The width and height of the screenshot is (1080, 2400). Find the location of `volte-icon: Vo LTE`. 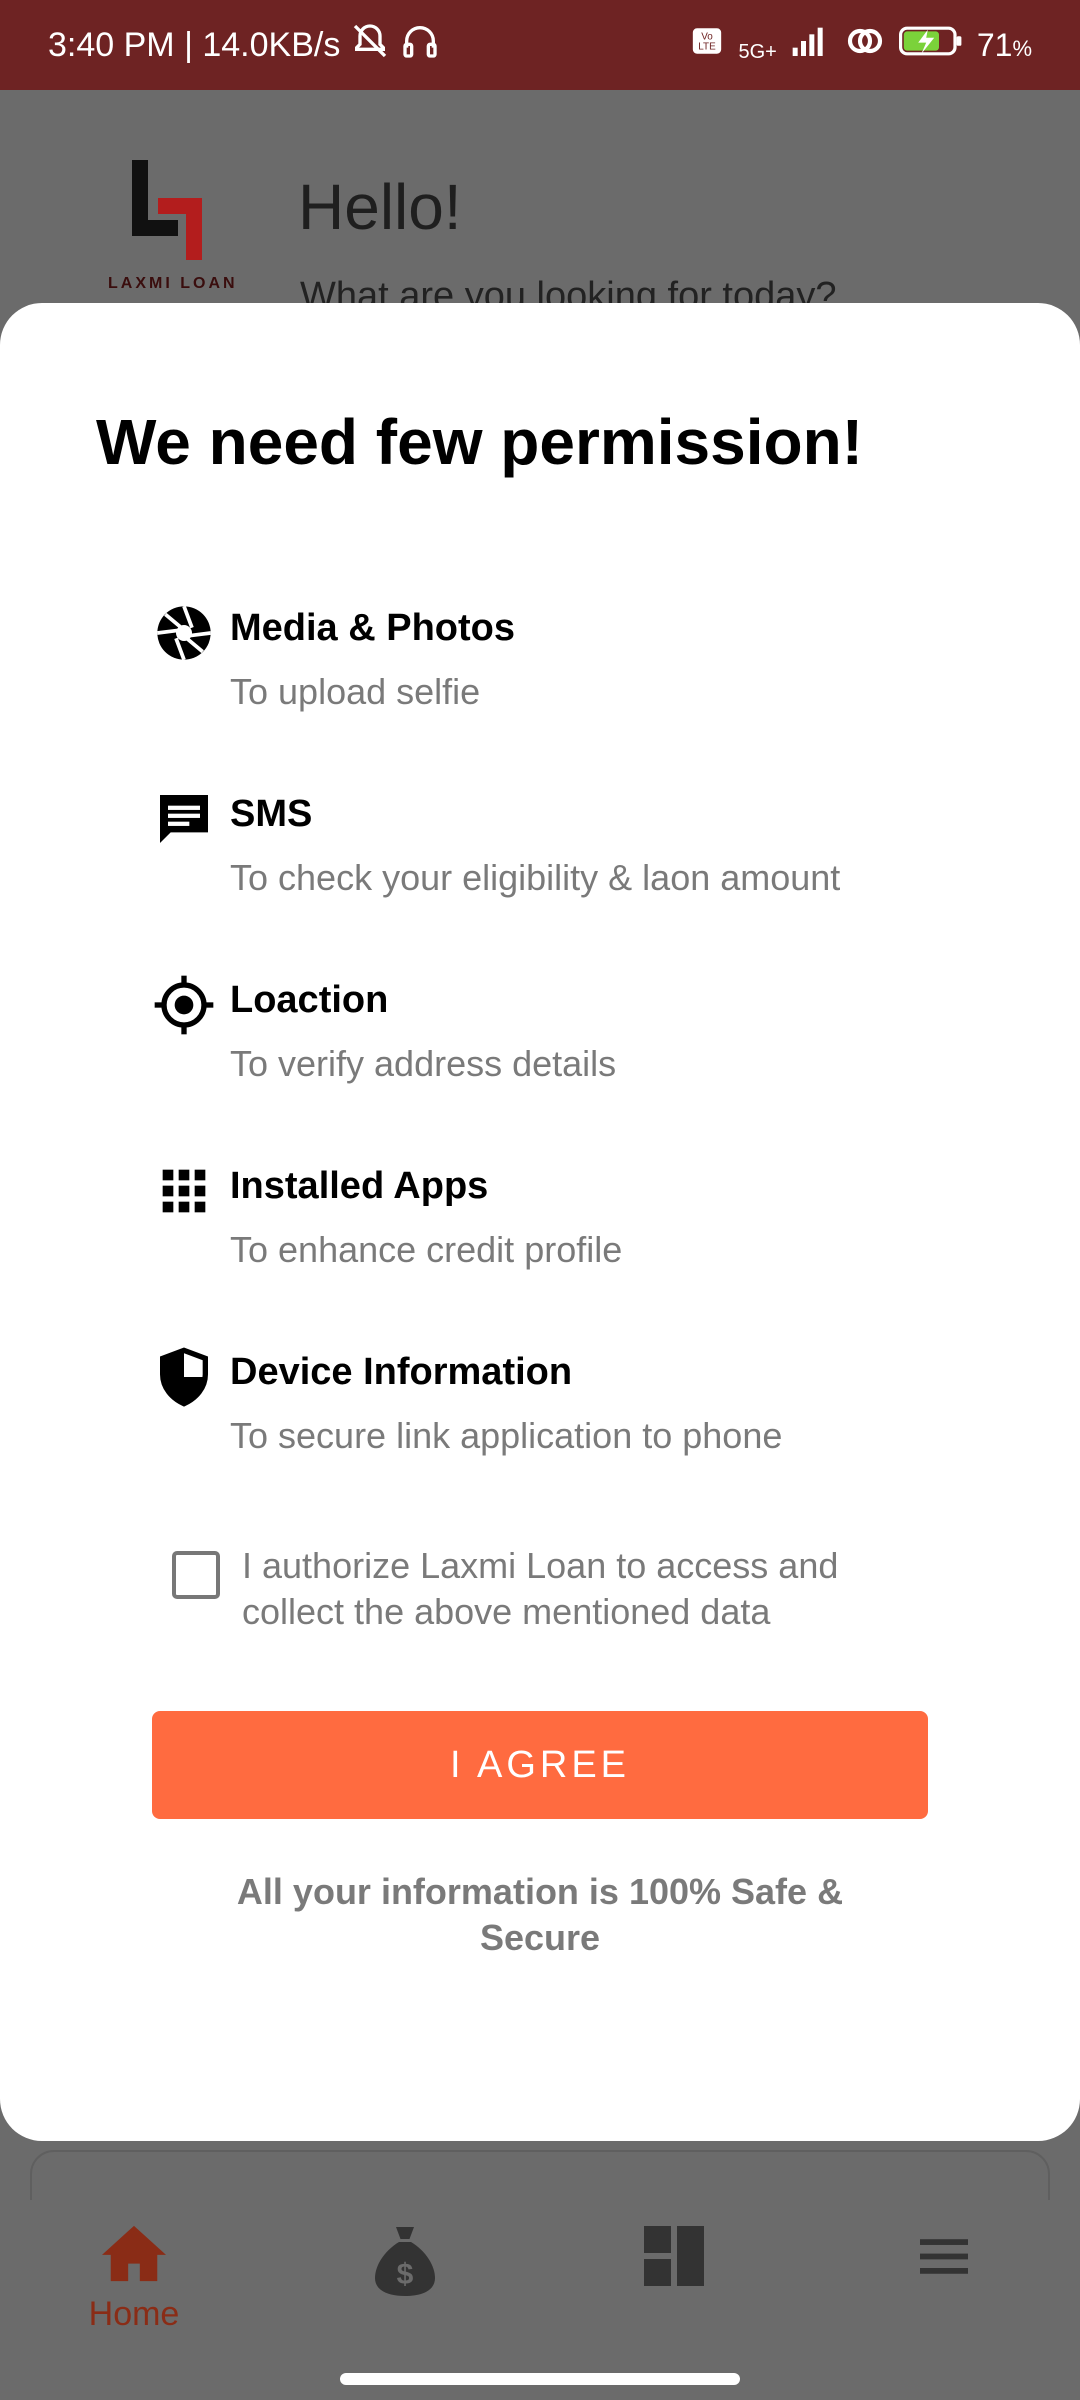

volte-icon: Vo LTE is located at coordinates (707, 45).